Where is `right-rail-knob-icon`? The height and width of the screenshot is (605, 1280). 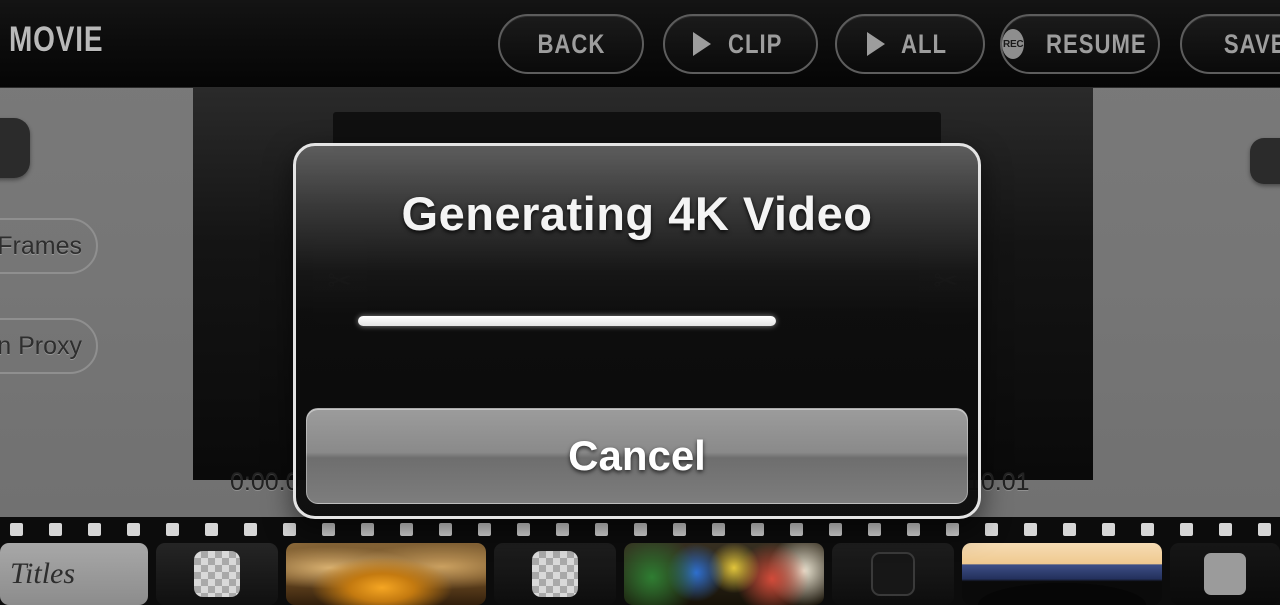
right-rail-knob-icon is located at coordinates (1265, 161).